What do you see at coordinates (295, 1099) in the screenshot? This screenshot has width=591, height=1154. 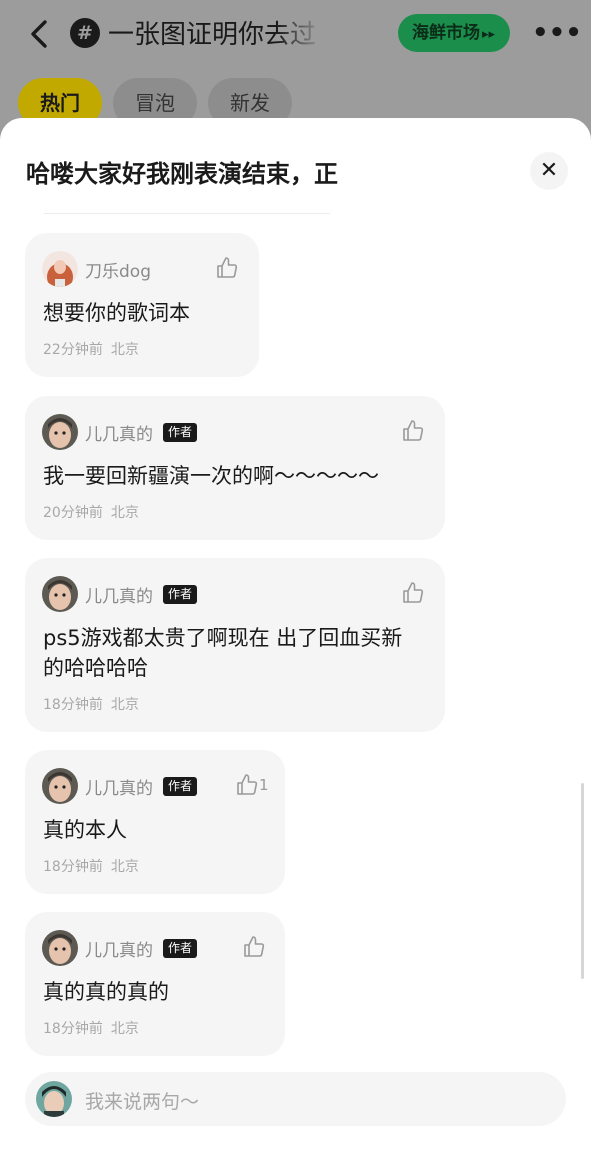 I see `comment-input-bar: 我来说两句～` at bounding box center [295, 1099].